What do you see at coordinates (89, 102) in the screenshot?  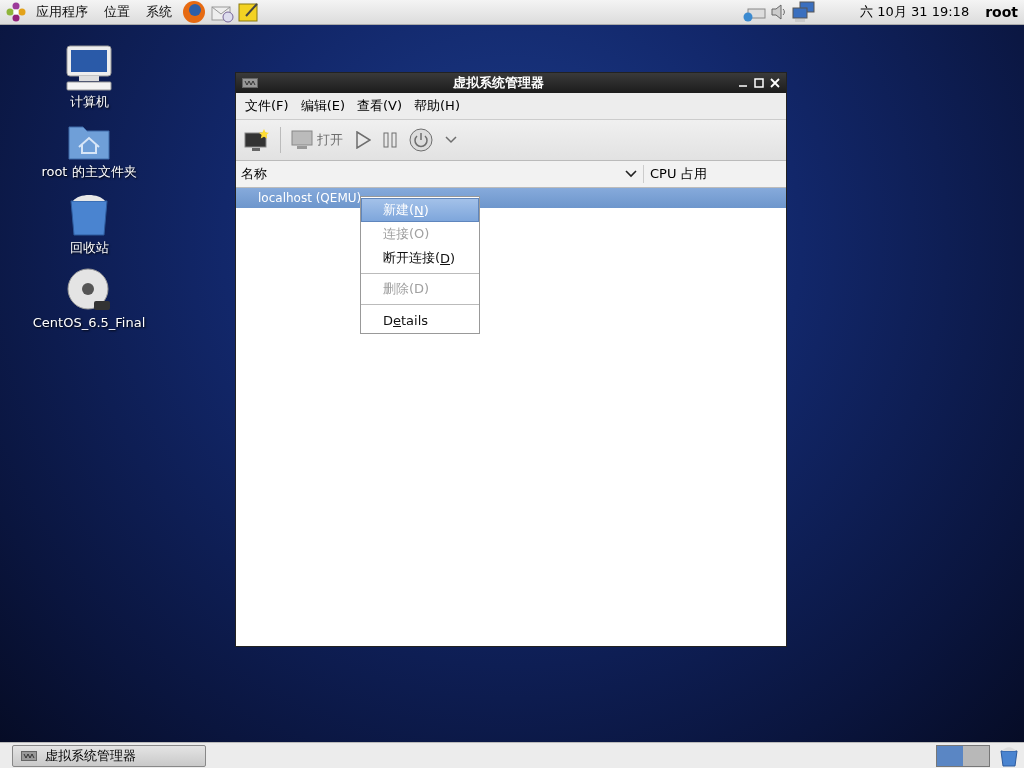 I see `desktop-icon-label: 计算机` at bounding box center [89, 102].